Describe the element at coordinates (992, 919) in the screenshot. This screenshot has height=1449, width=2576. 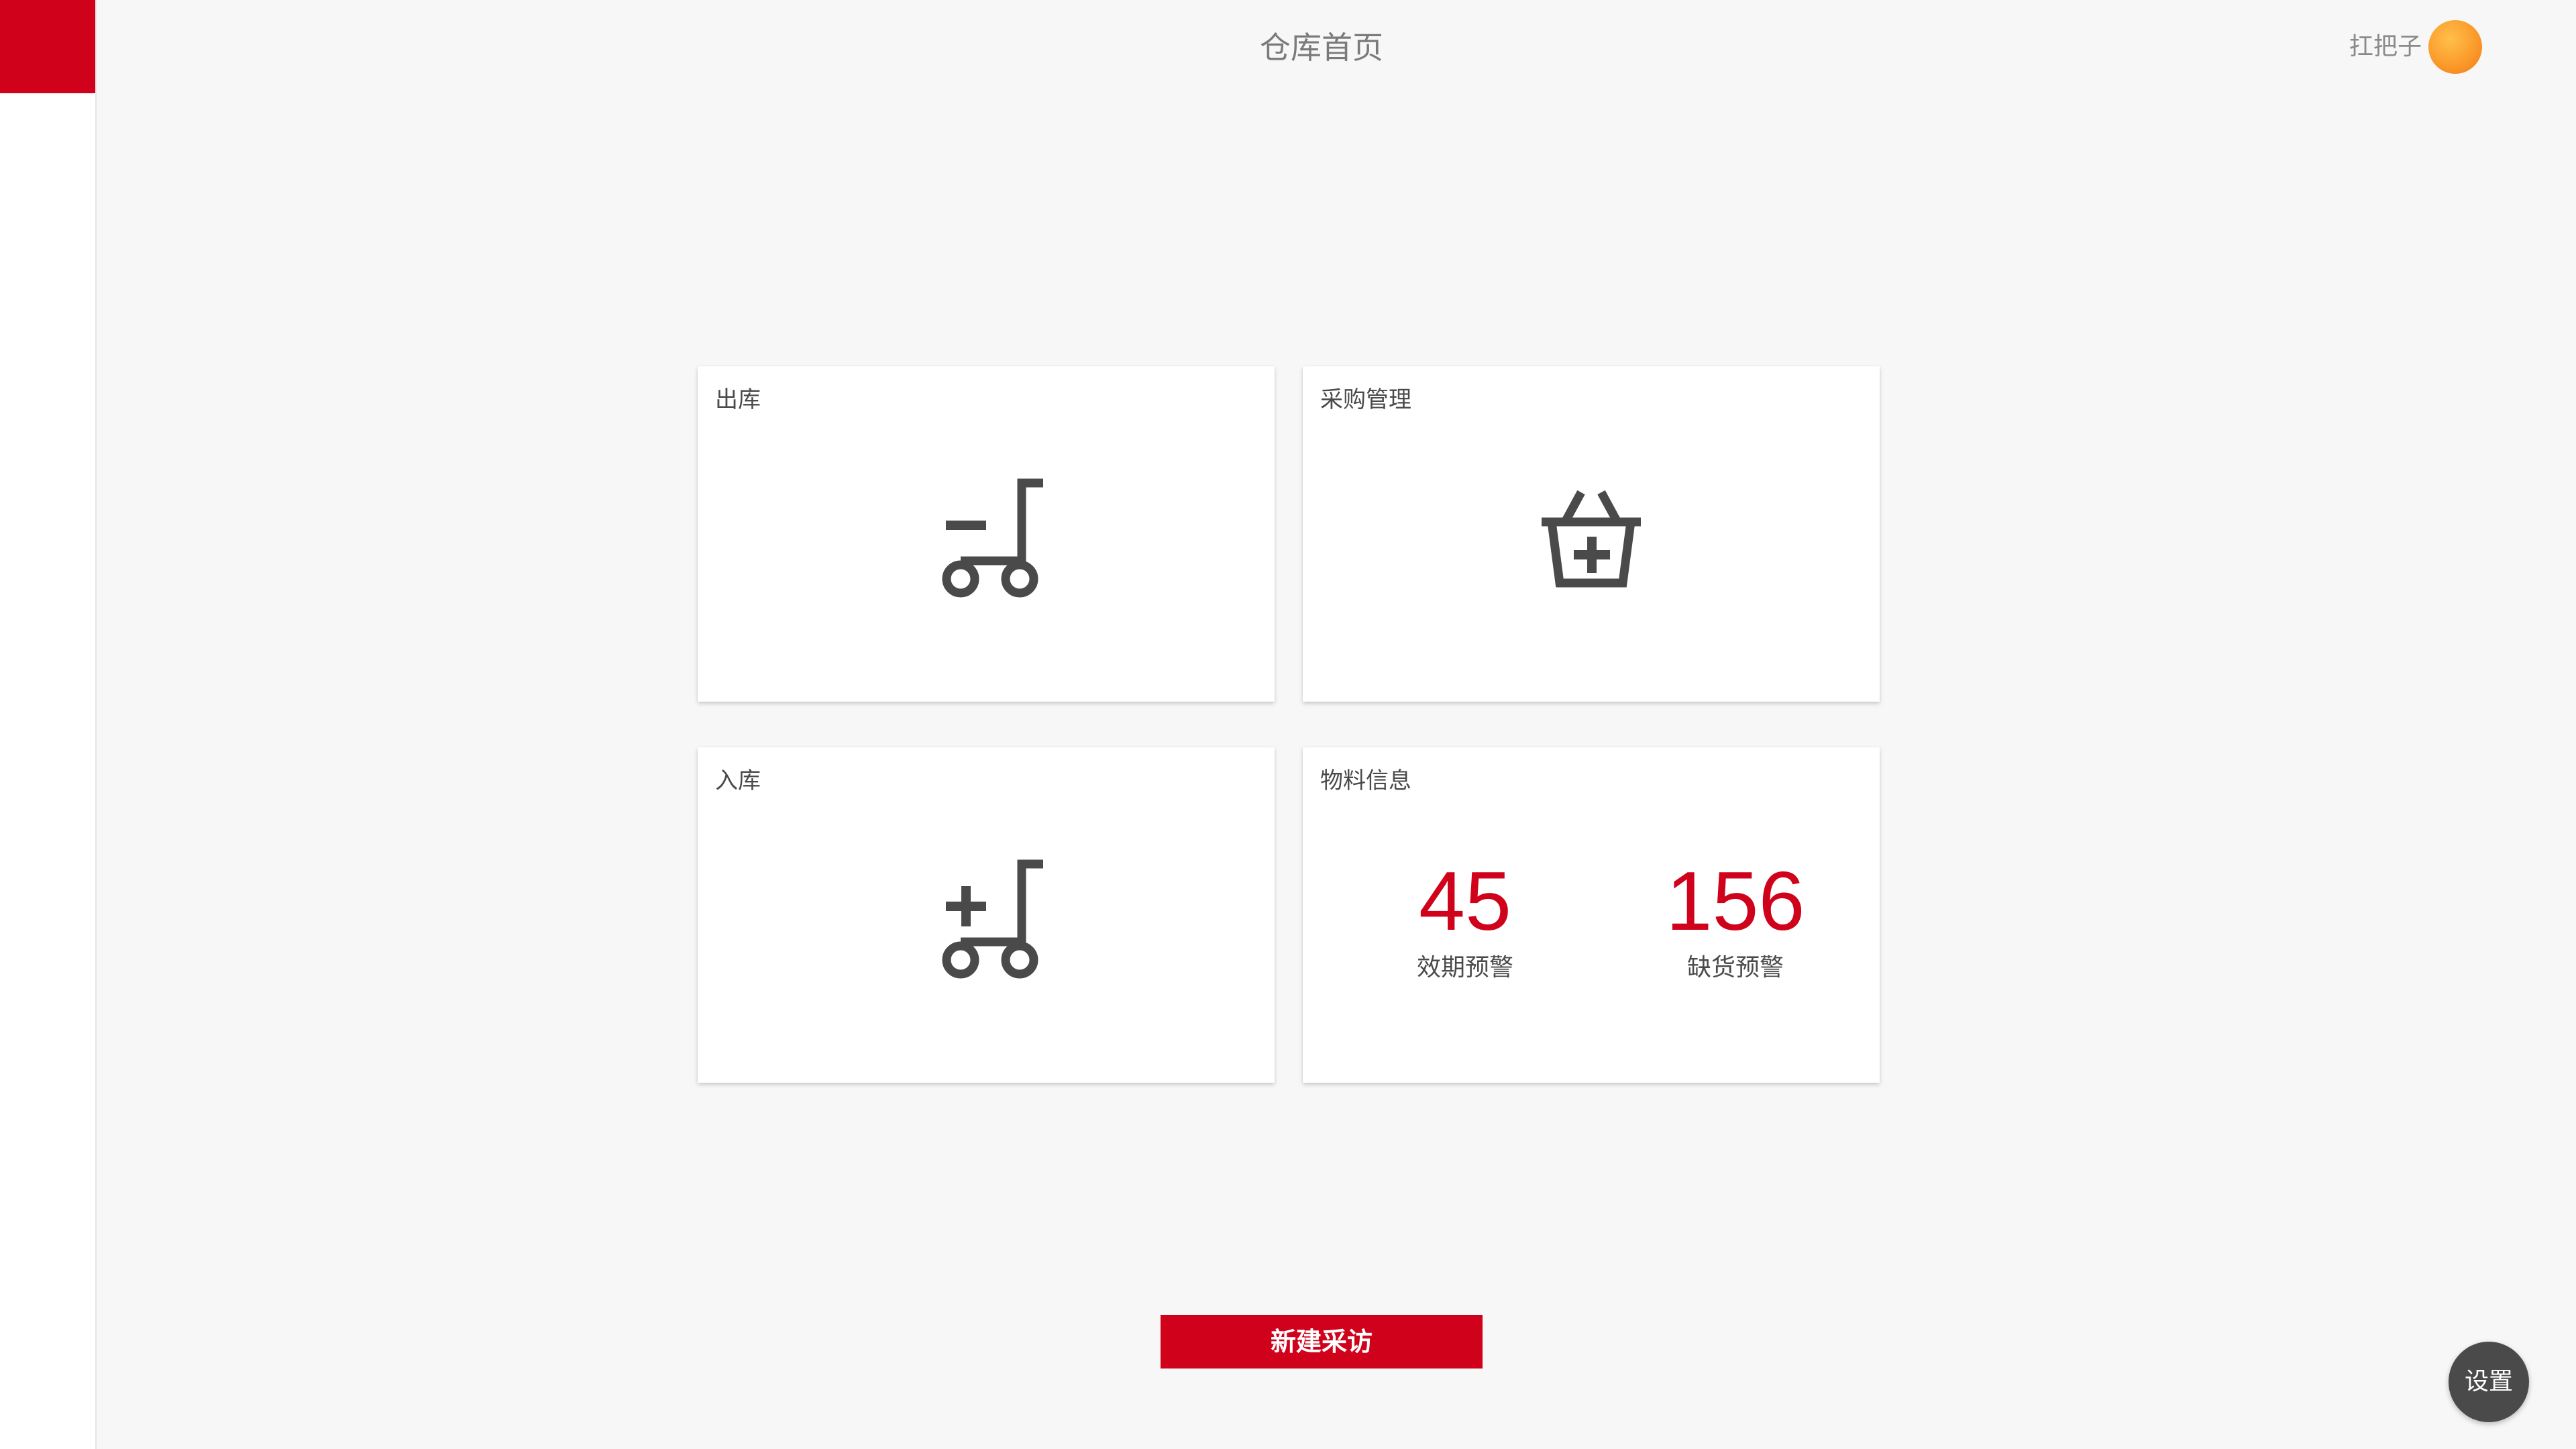
I see `cart-plus-icon` at that location.